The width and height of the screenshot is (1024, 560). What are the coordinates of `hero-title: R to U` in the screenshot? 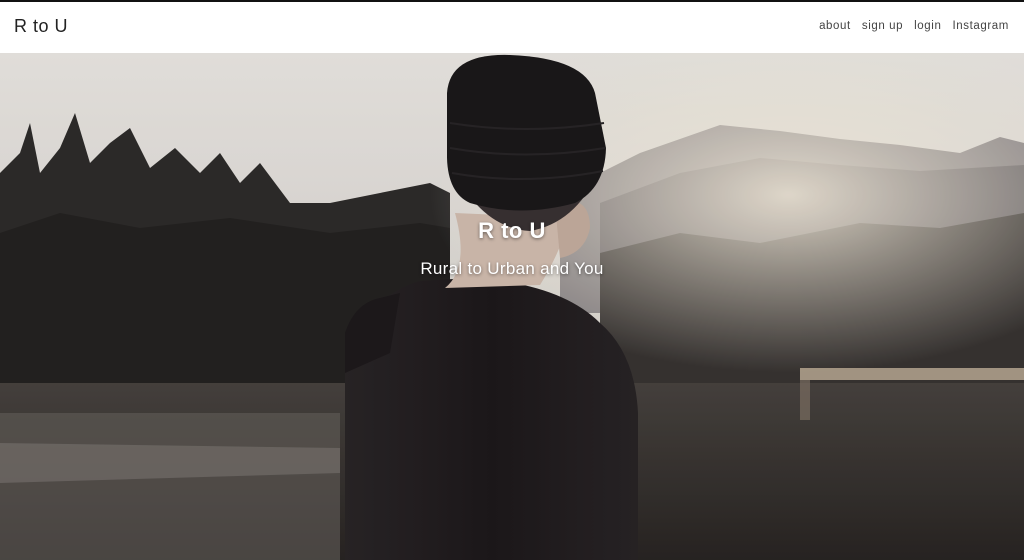 It's located at (512, 230).